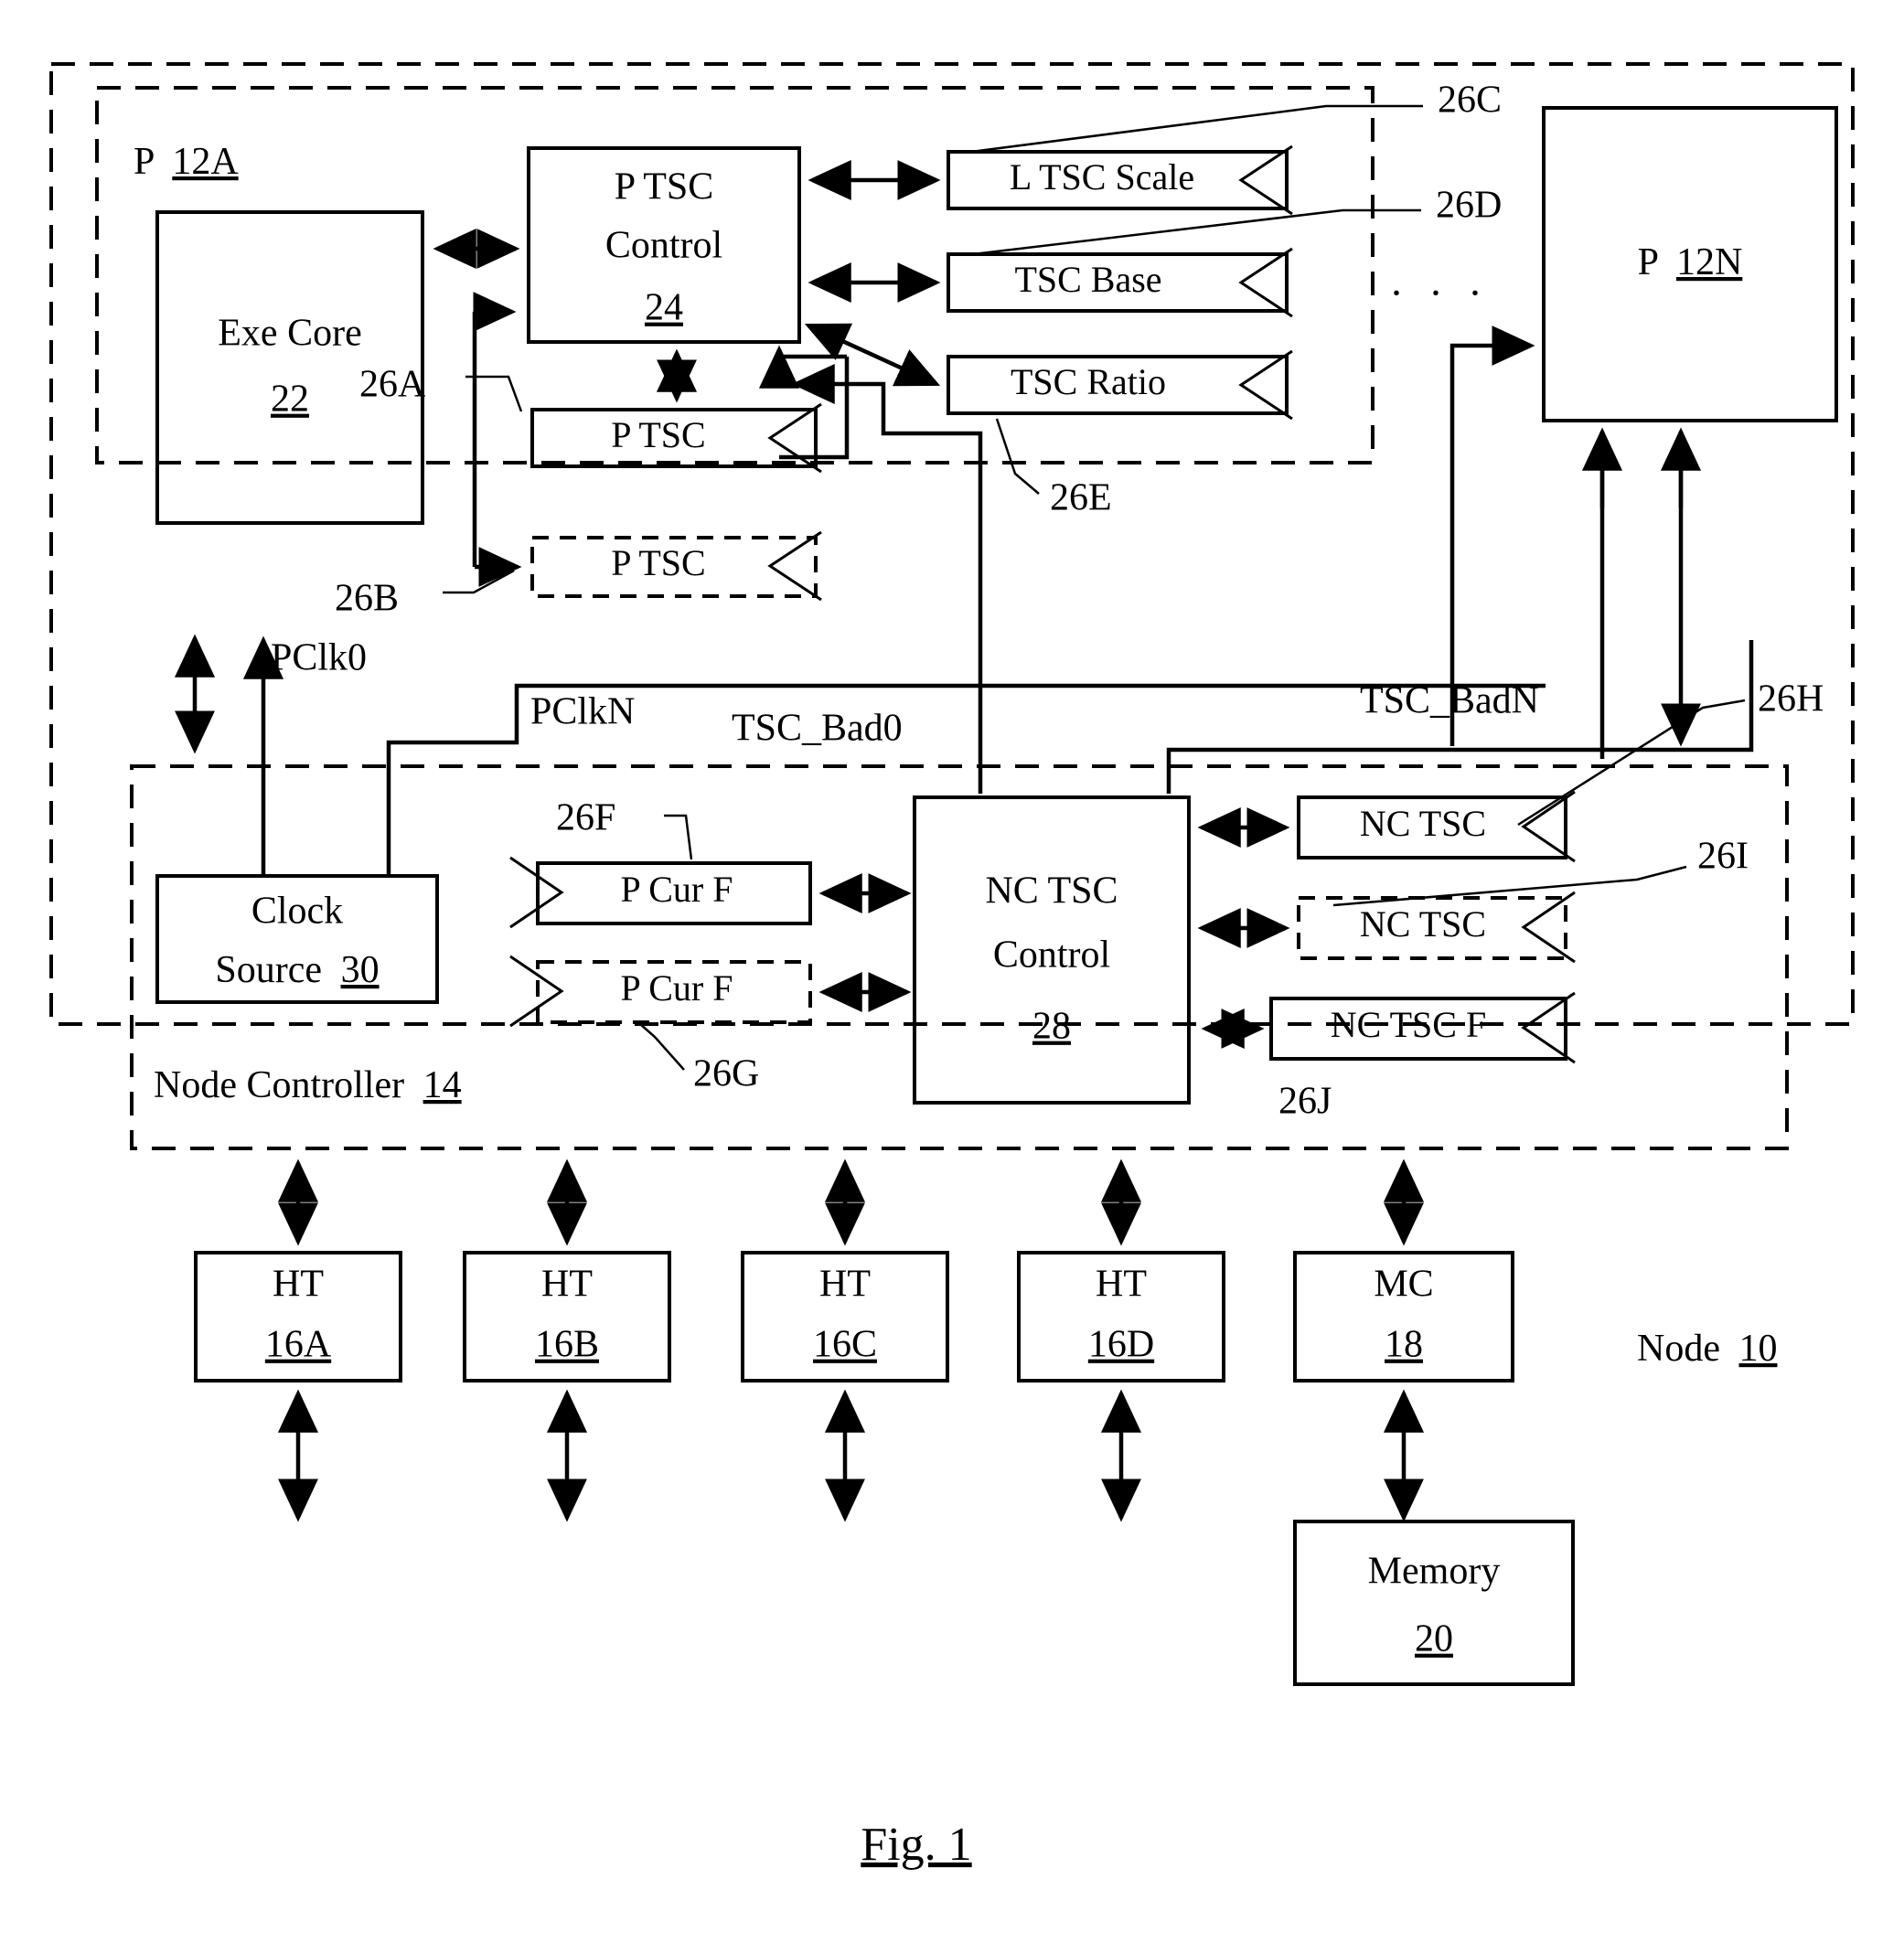 Image resolution: width=1904 pixels, height=1943 pixels. I want to click on ref-26f-leader, so click(678, 837).